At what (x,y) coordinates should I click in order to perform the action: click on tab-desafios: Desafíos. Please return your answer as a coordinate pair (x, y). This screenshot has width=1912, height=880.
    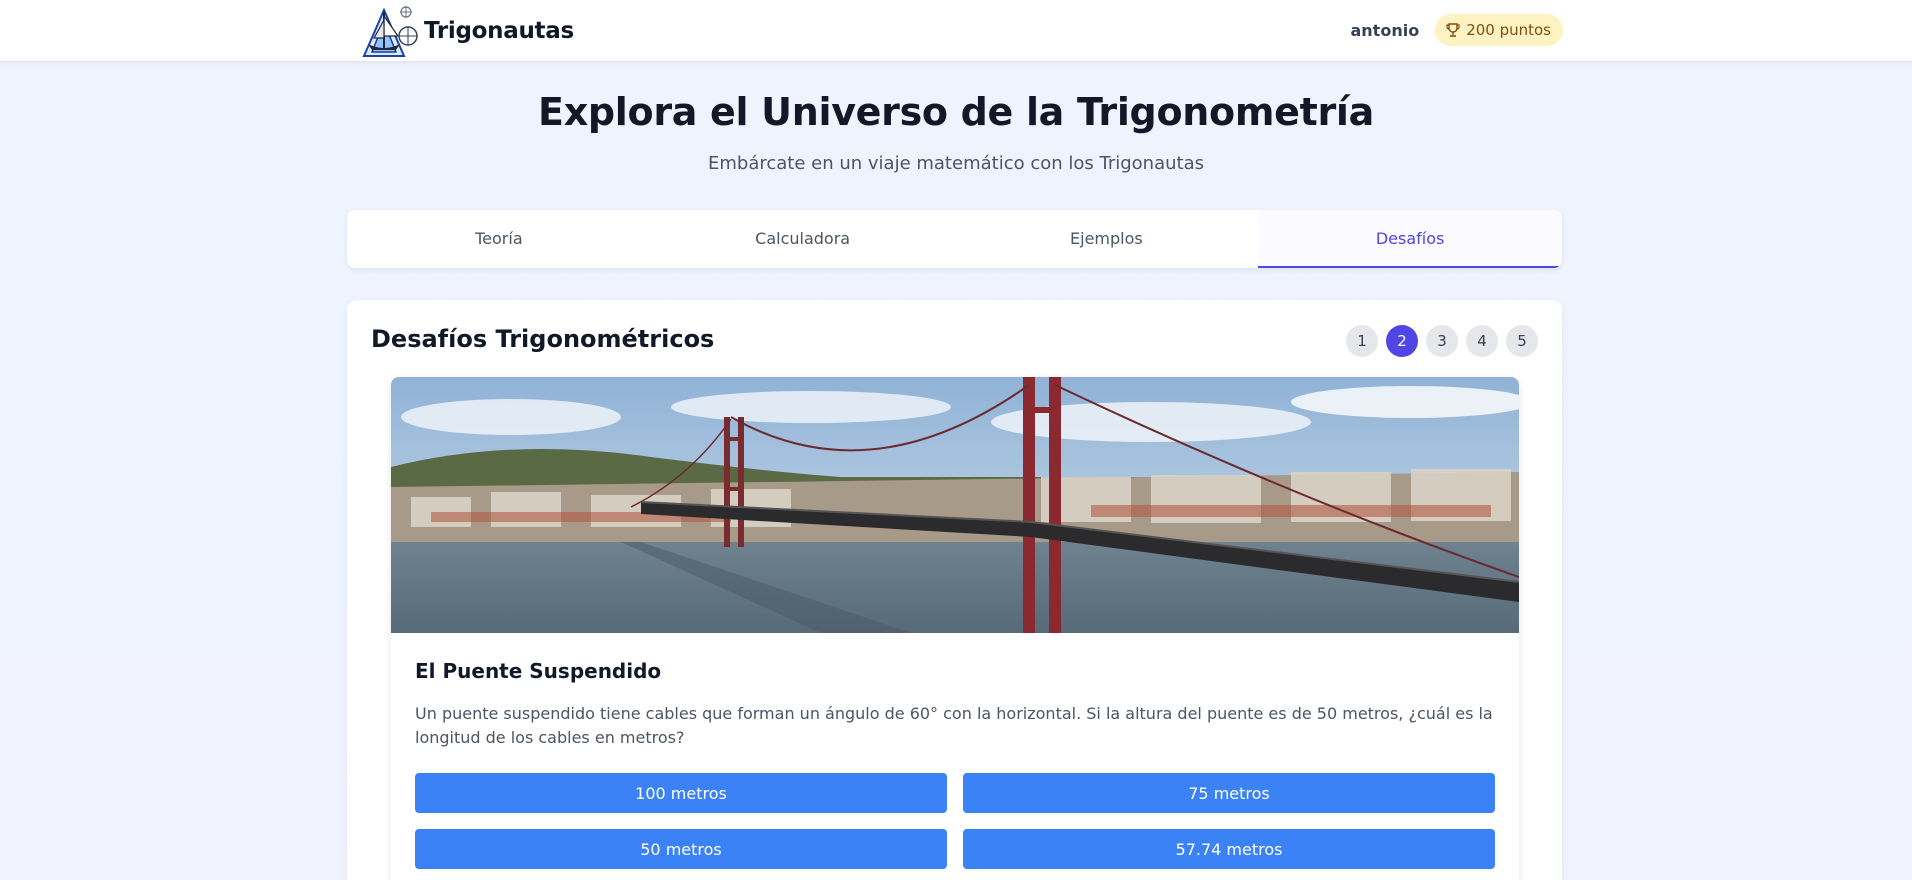
    Looking at the image, I should click on (1410, 239).